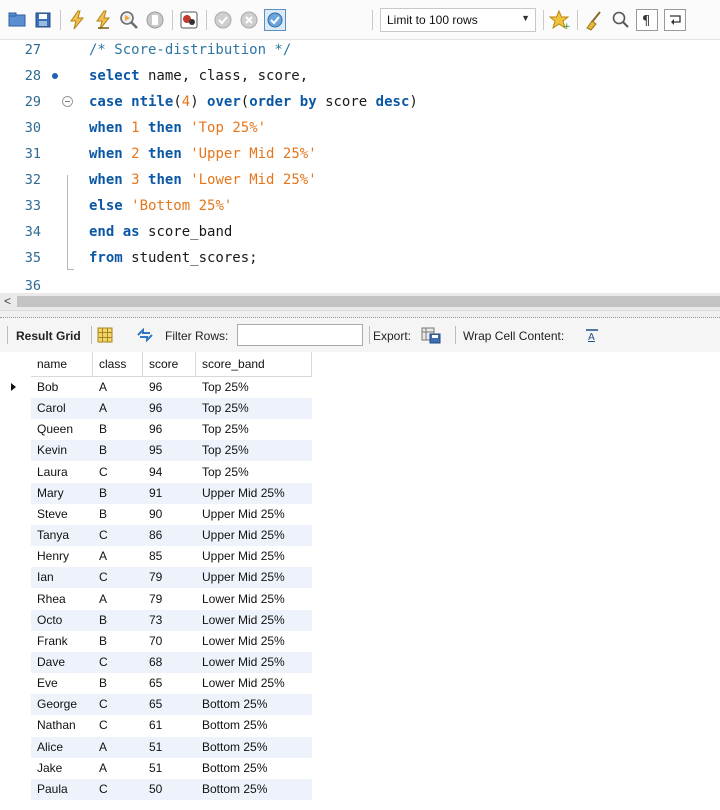 Image resolution: width=720 pixels, height=810 pixels. What do you see at coordinates (65, 514) in the screenshot?
I see `cell-name: Steve` at bounding box center [65, 514].